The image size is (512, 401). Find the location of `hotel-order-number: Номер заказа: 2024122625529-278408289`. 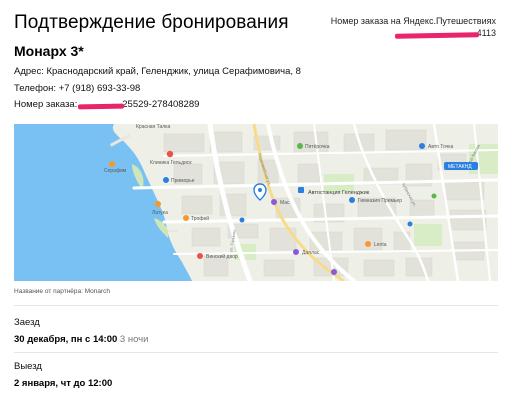

hotel-order-number: Номер заказа: 2024122625529-278408289 is located at coordinates (106, 104).